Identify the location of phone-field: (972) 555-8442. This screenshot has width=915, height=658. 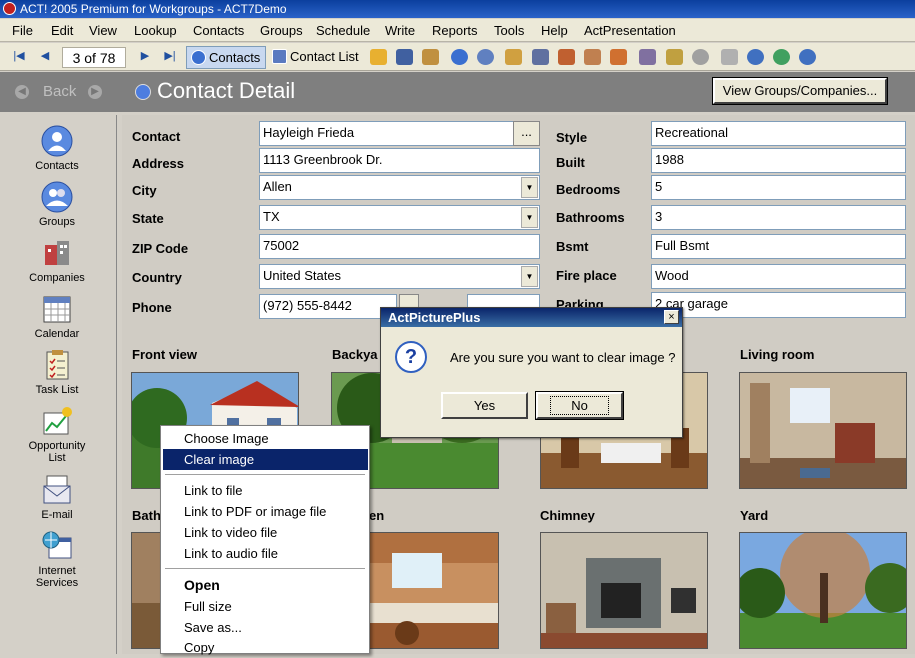
(328, 306).